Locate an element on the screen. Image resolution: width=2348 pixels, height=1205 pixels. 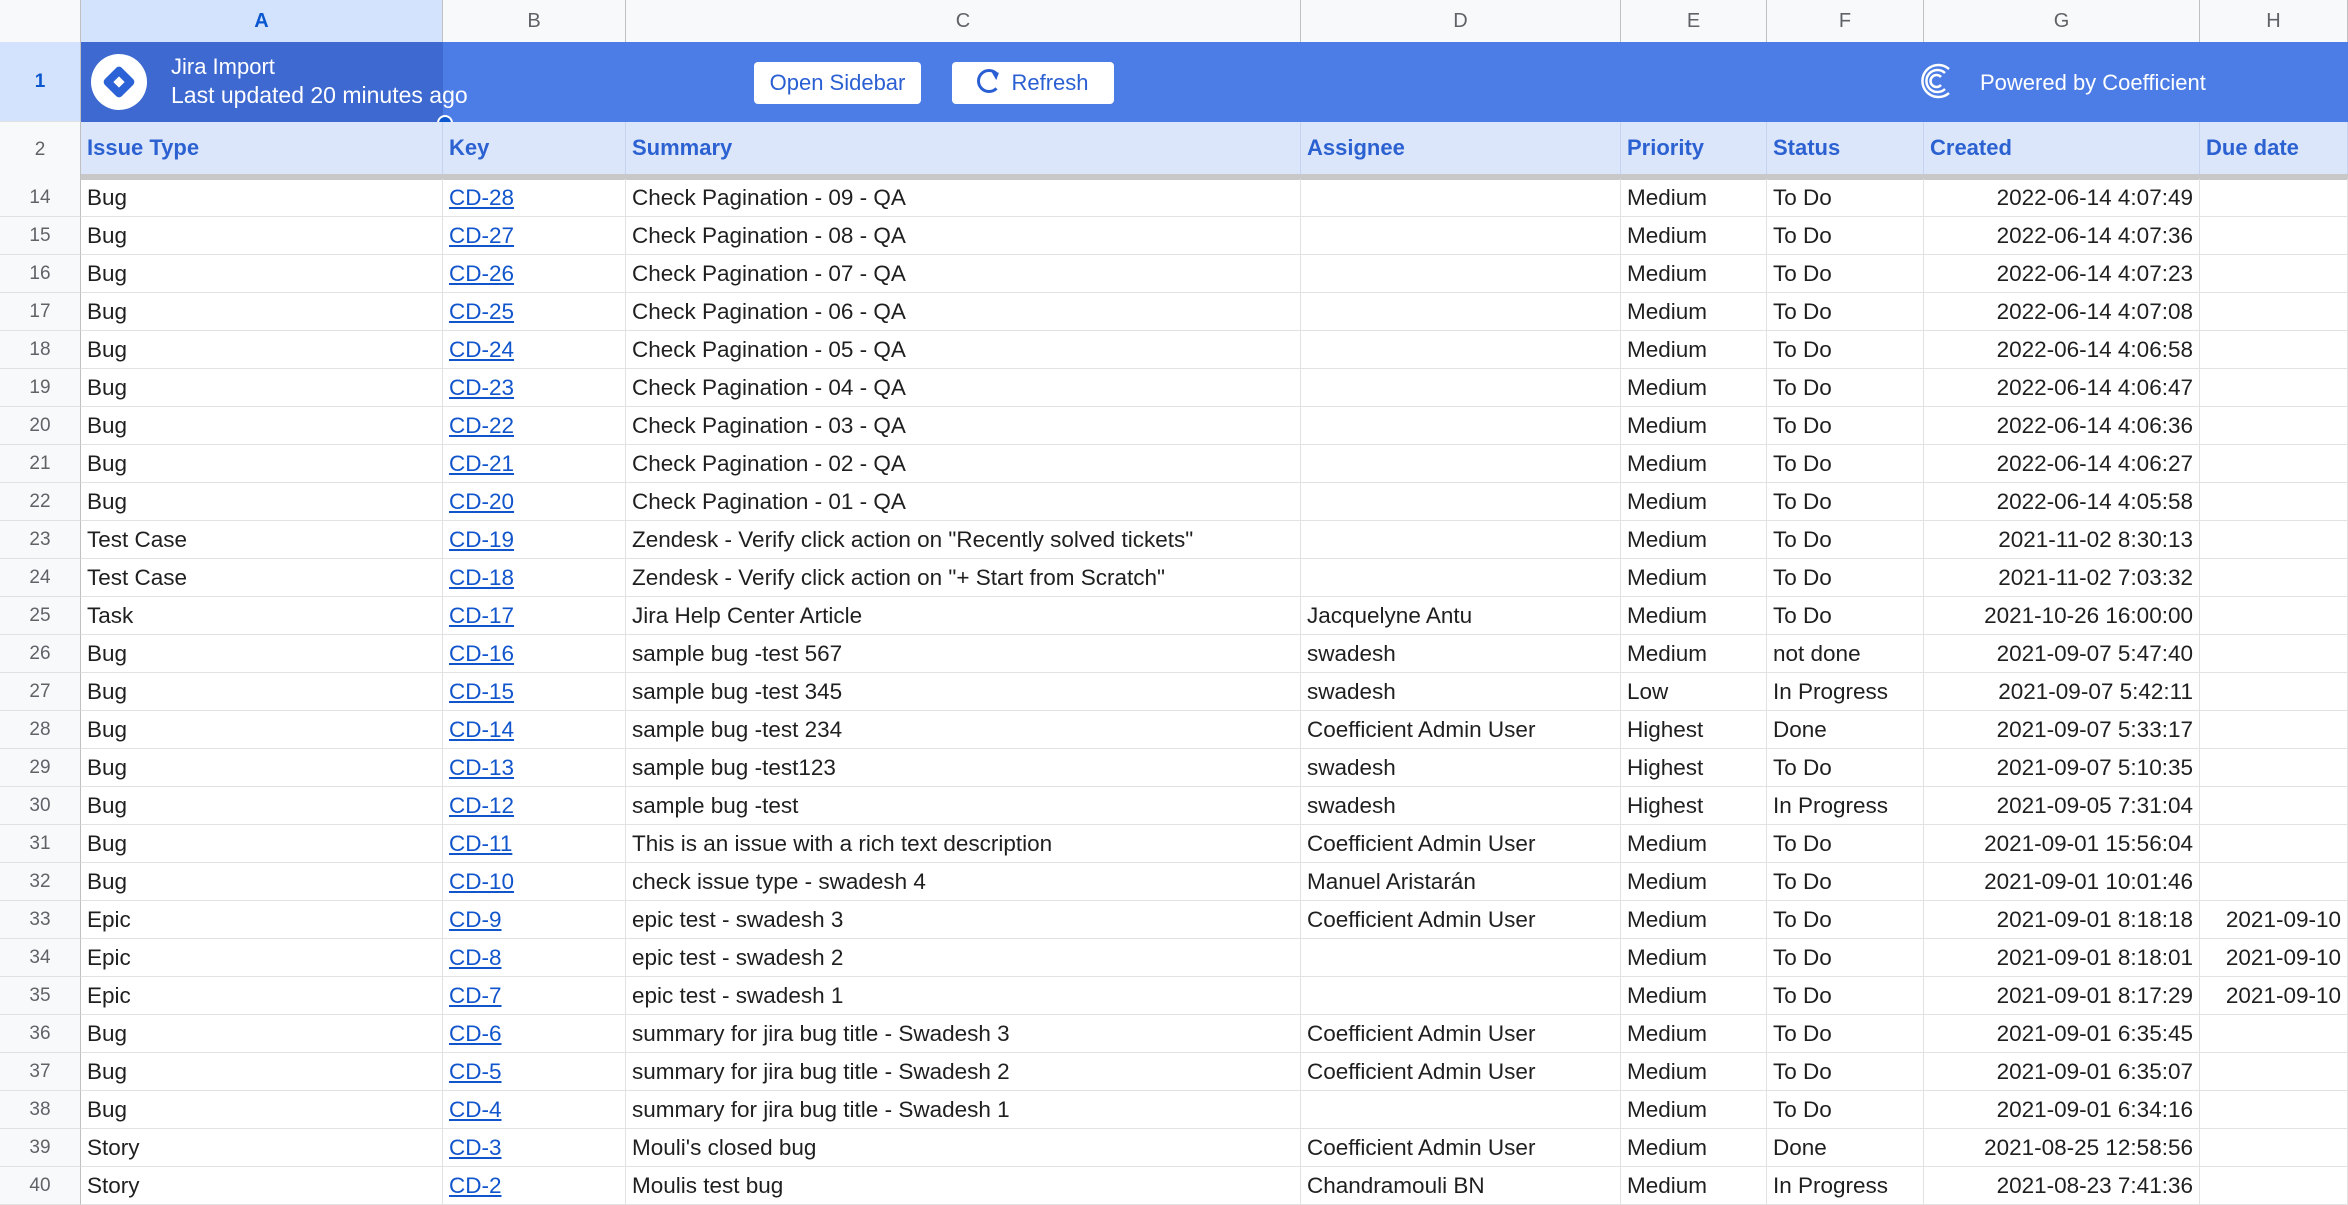
cell-summary: sample bug -test is located at coordinates (963, 806).